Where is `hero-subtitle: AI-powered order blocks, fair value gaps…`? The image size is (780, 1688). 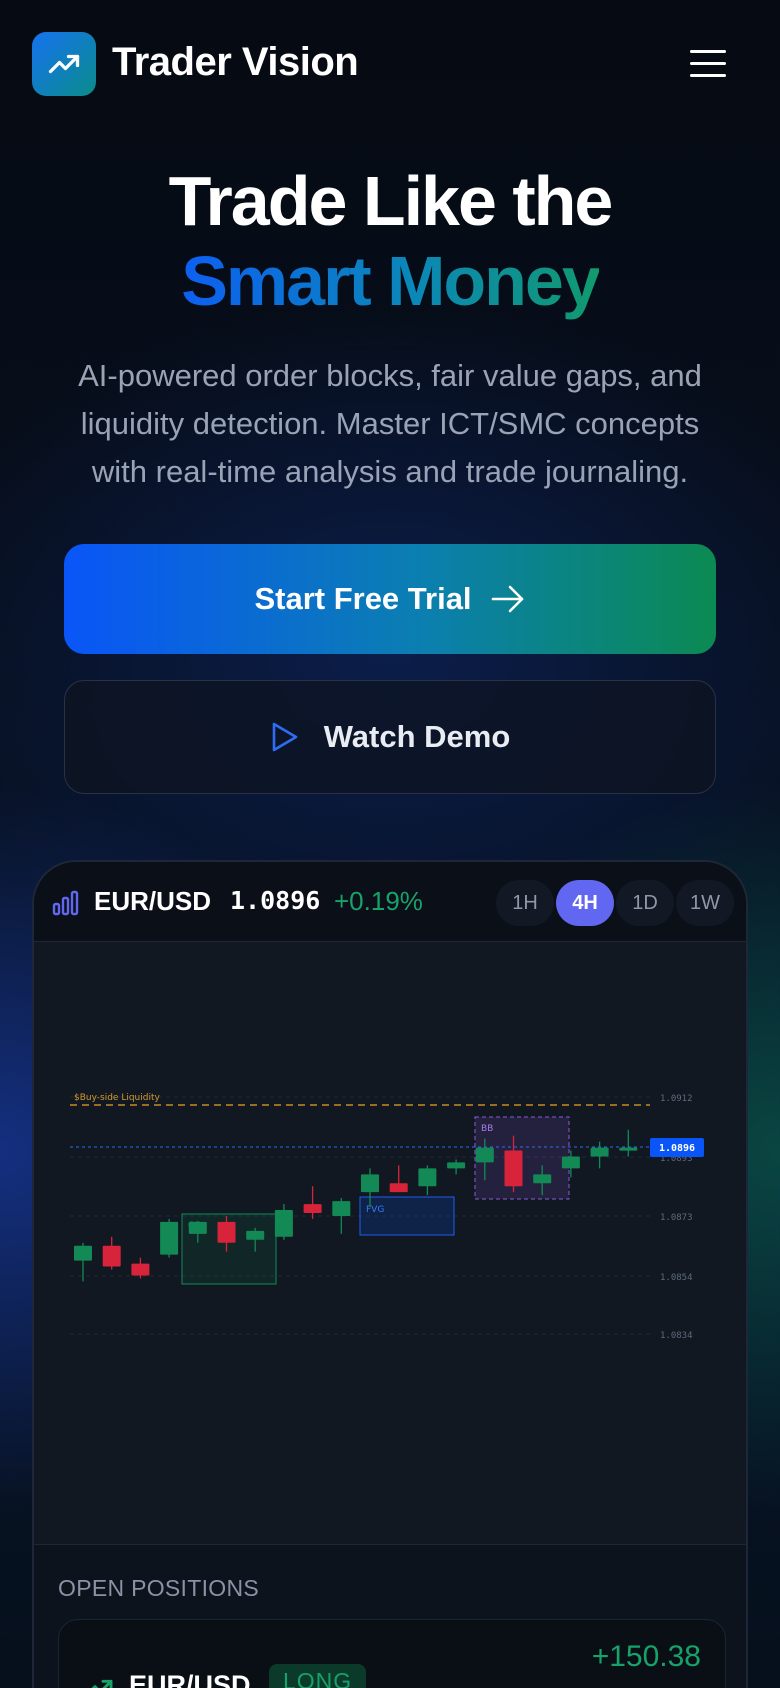 hero-subtitle: AI-powered order blocks, fair value gaps… is located at coordinates (390, 424).